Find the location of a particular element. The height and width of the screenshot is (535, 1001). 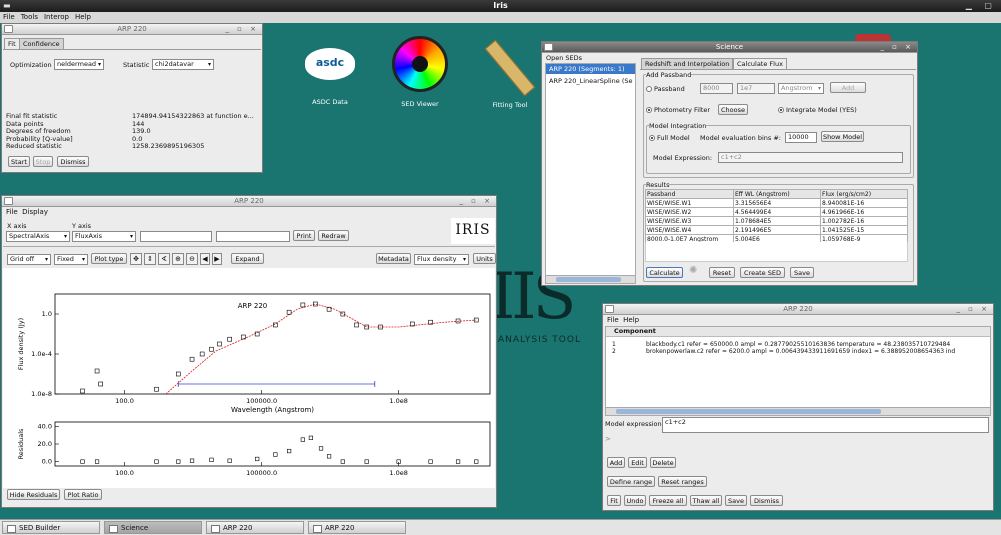

sed-list-item: ARP 220 (Segments: 1) is located at coordinates (590, 69).